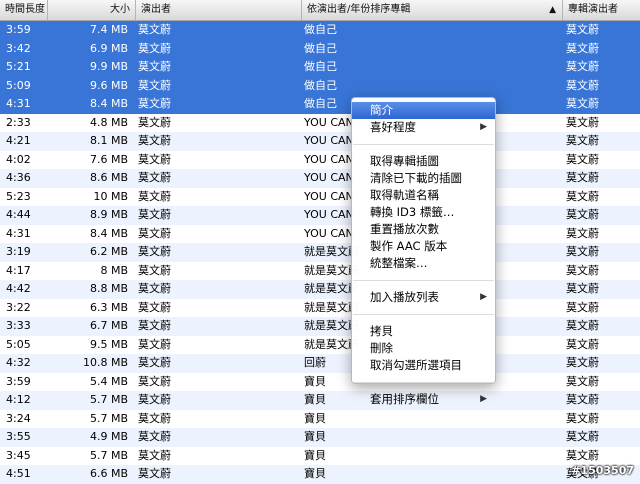 This screenshot has width=640, height=484. I want to click on table-row: 3:24 5.7 MB 莫文蔚 寶貝 莫文蔚, so click(320, 418).